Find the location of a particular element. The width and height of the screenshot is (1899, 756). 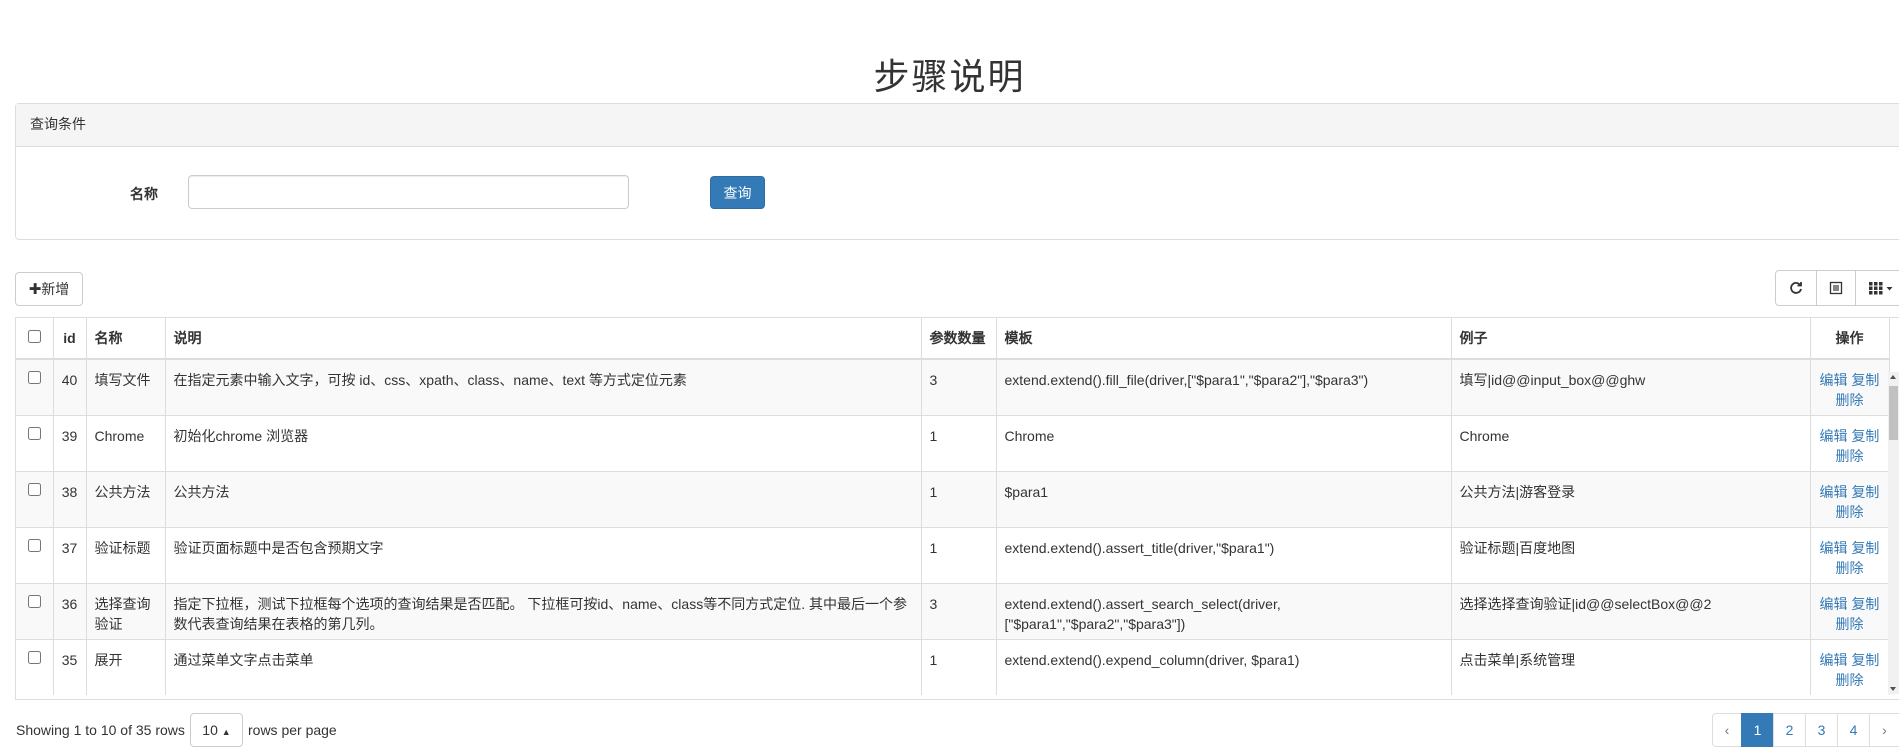

scroll-thumb is located at coordinates (1893, 413).